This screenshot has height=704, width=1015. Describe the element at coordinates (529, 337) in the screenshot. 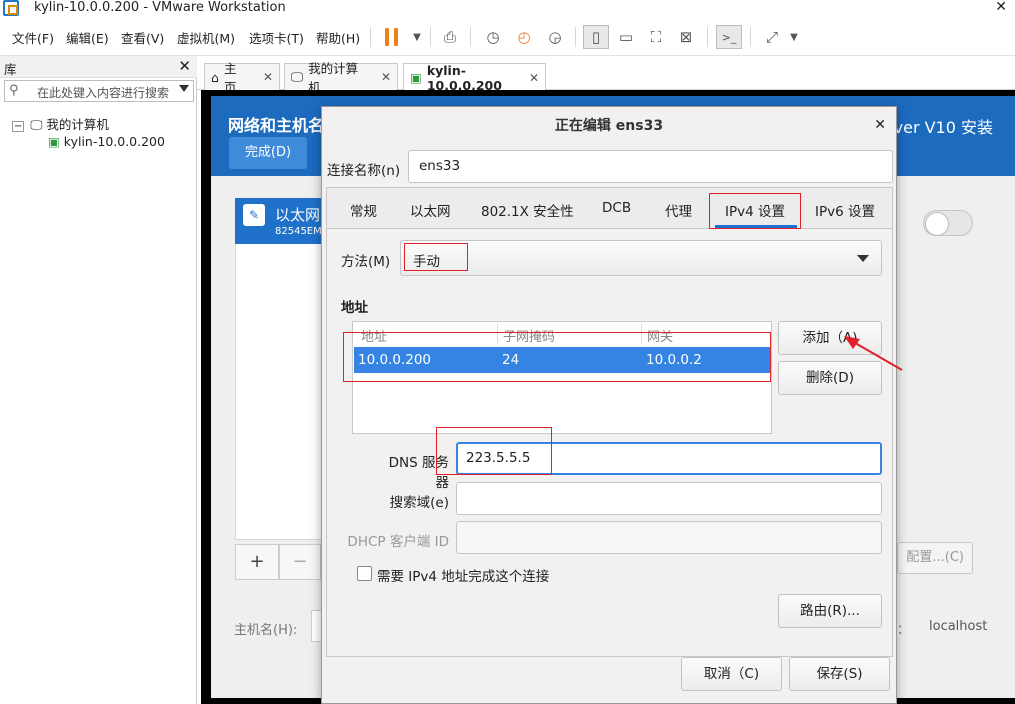

I see `column-header-netmask: 子网掩码` at that location.